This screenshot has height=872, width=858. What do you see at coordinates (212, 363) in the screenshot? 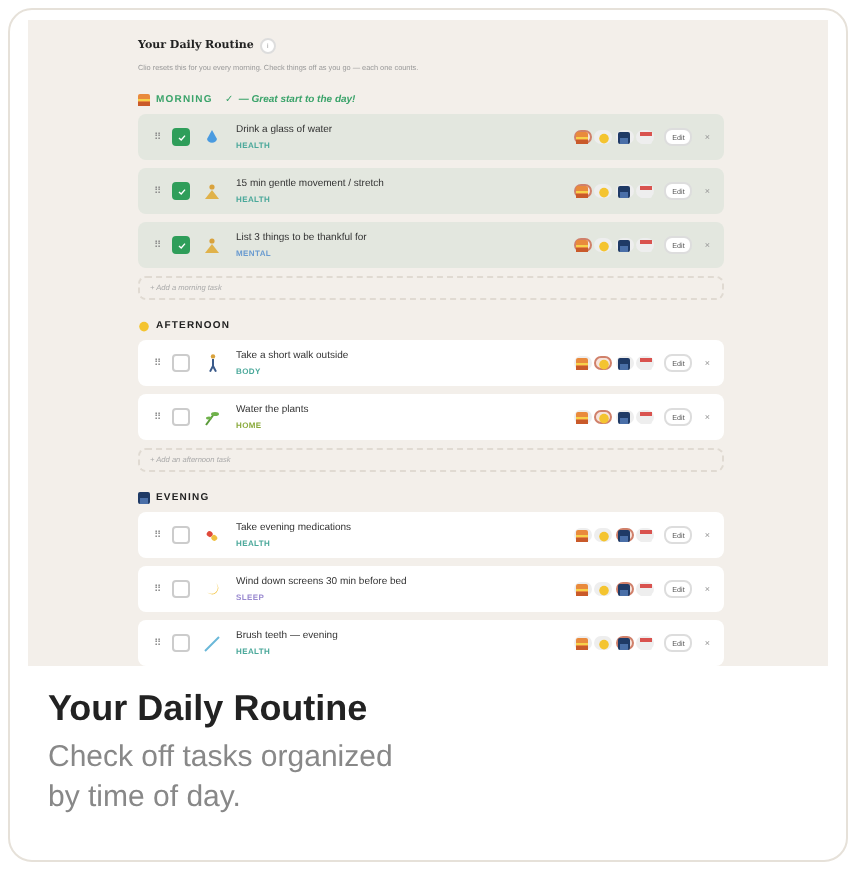
I see `walking-figure-icon` at bounding box center [212, 363].